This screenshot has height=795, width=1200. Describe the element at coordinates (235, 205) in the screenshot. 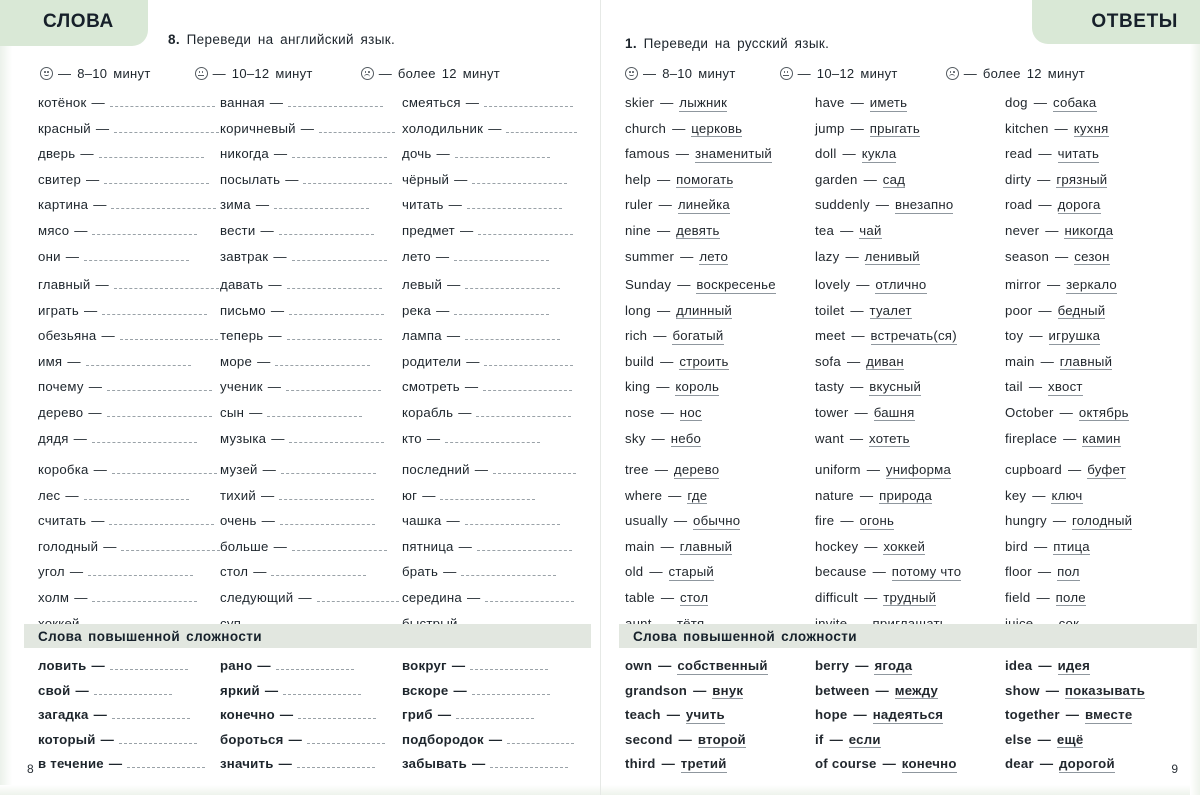

I see `source-word: зима` at that location.